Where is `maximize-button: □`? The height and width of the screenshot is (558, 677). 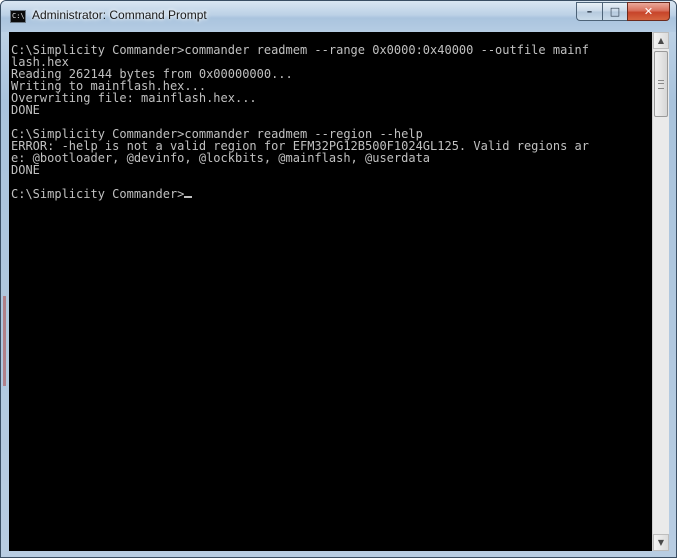 maximize-button: □ is located at coordinates (614, 11).